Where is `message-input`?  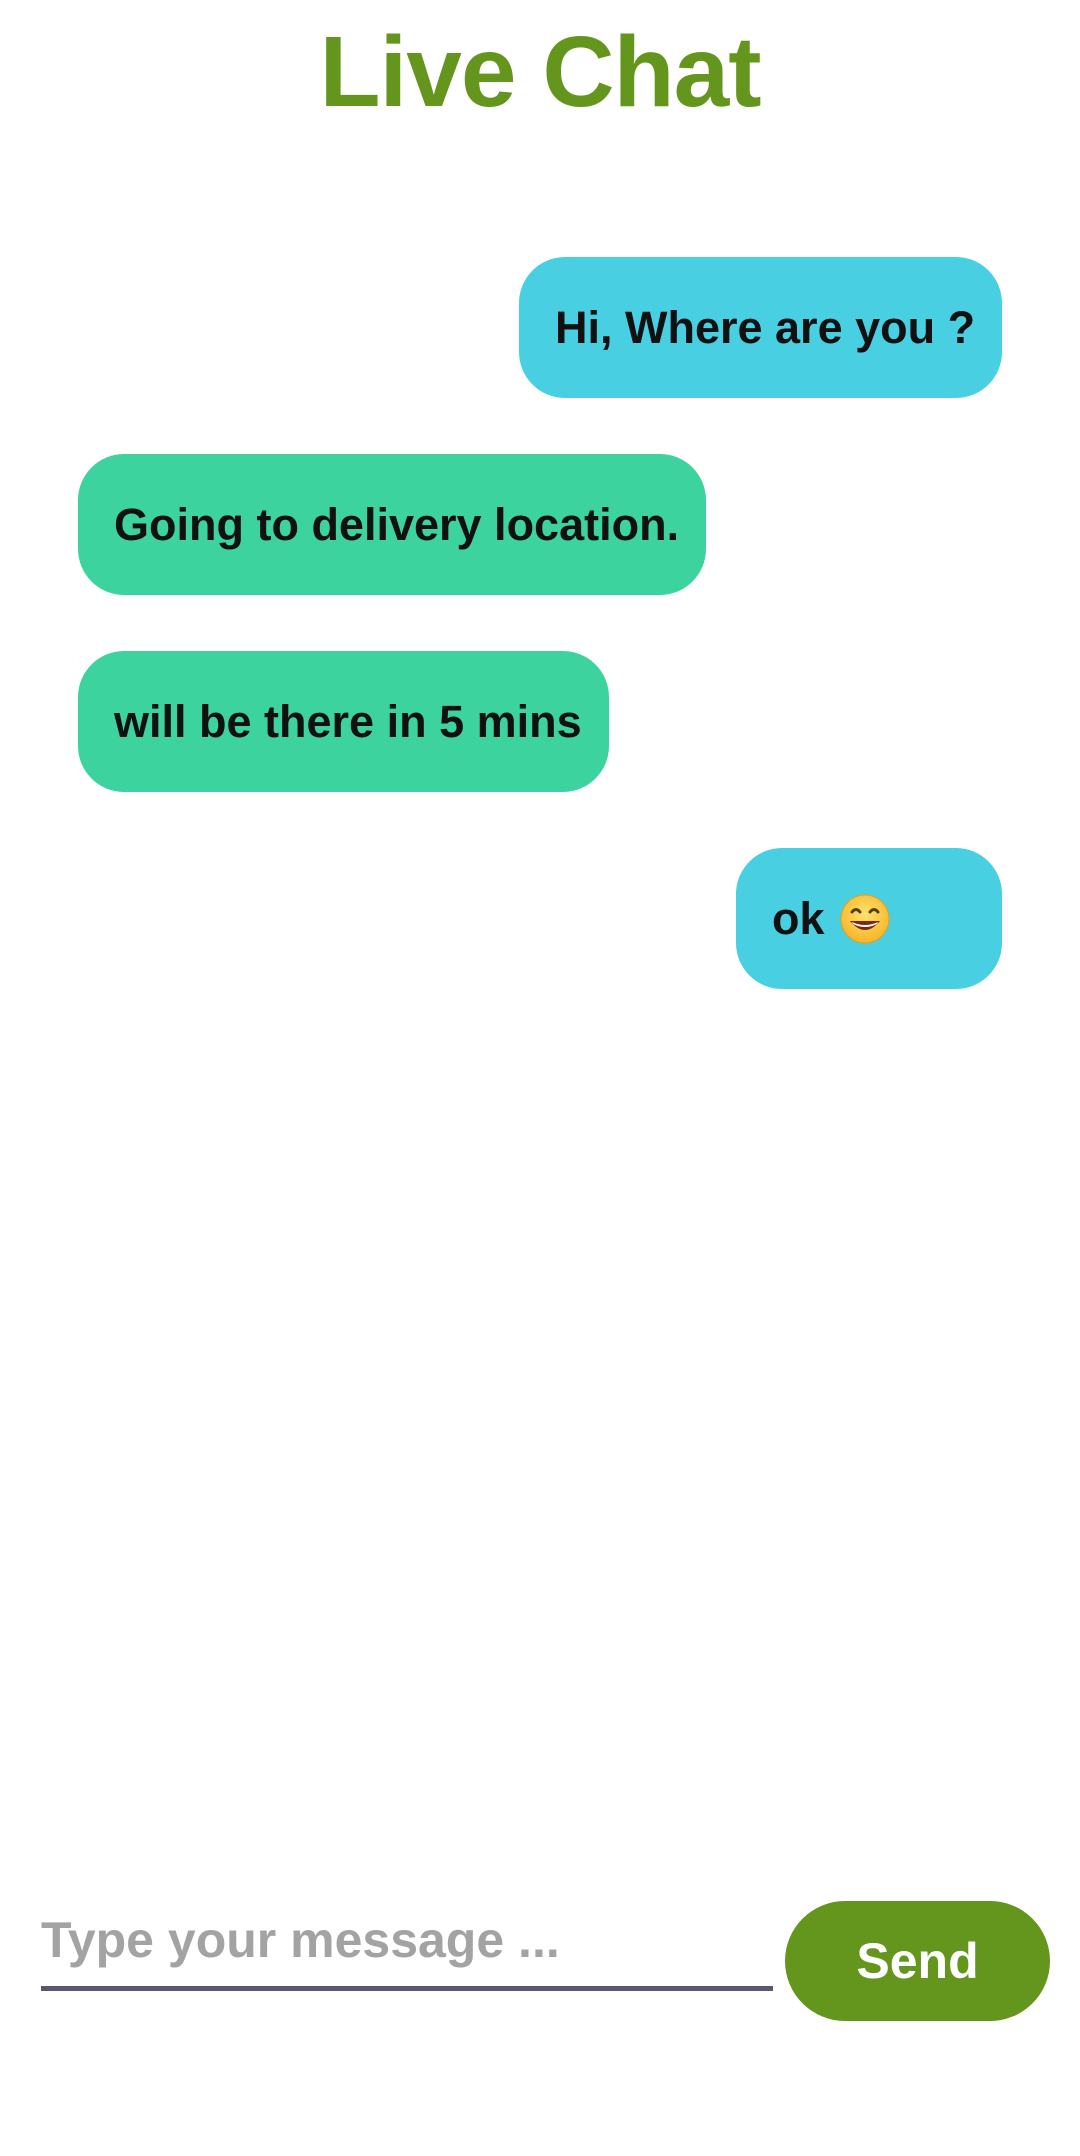 message-input is located at coordinates (407, 1942).